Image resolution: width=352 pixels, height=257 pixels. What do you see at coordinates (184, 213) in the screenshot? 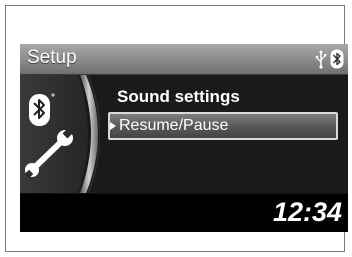
I see `footer-bar: 12:34` at bounding box center [184, 213].